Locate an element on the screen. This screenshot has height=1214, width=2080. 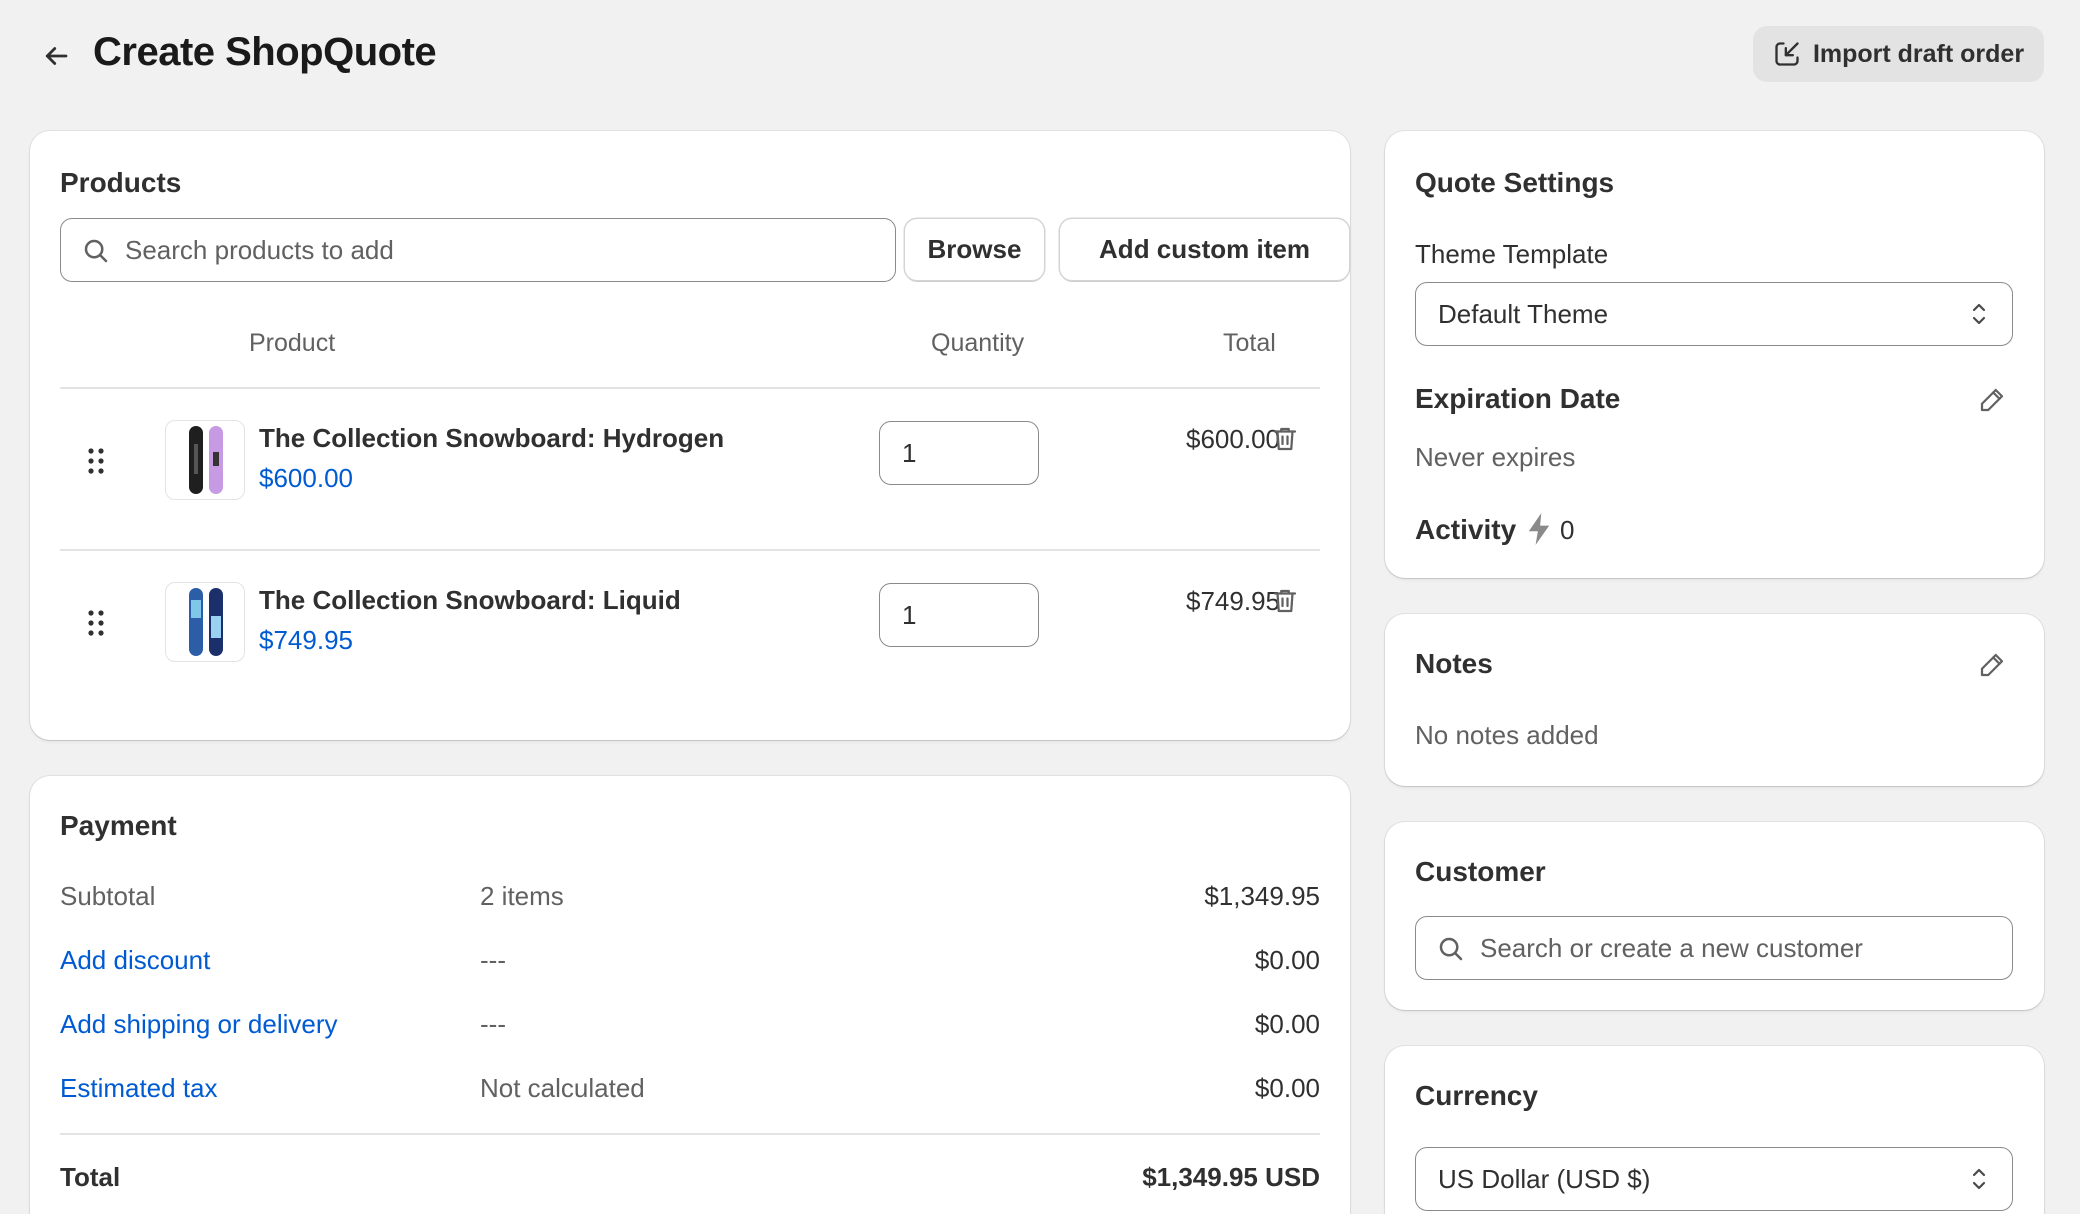
add-shipping-link: Add shipping or delivery is located at coordinates (199, 1024).